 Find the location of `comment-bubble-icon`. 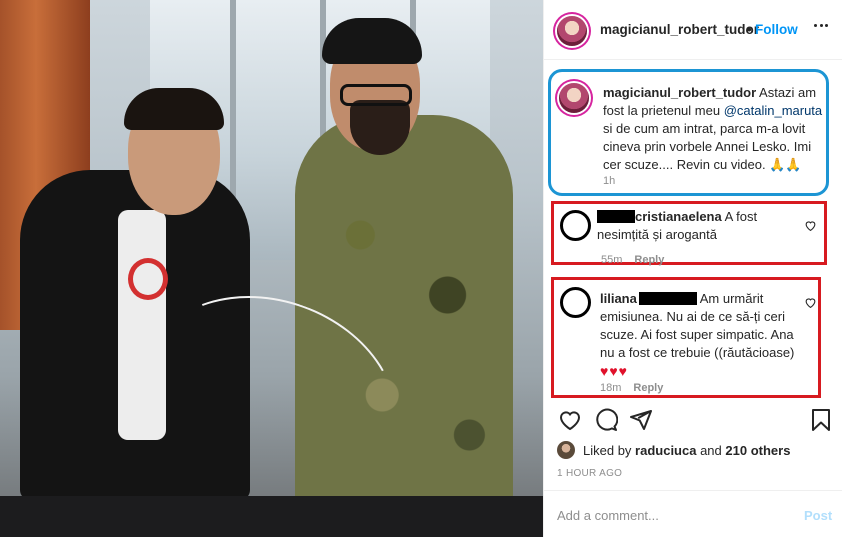

comment-bubble-icon is located at coordinates (606, 420).